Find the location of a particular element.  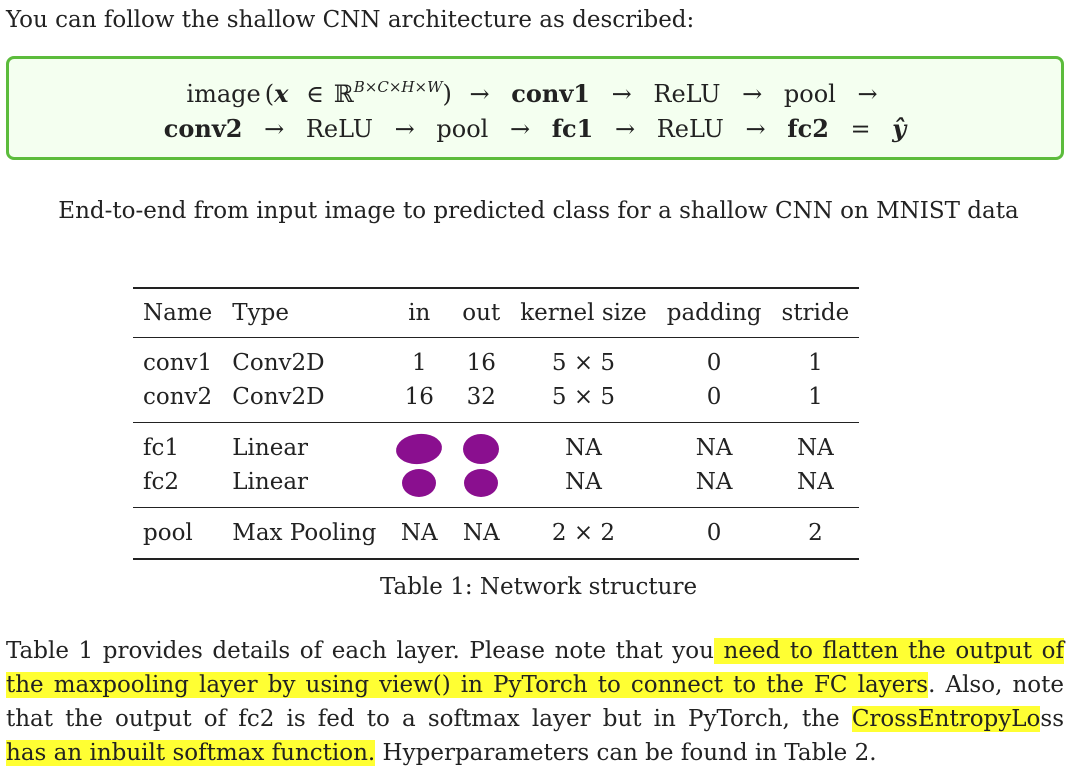

cell-out: 32 is located at coordinates (481, 397).